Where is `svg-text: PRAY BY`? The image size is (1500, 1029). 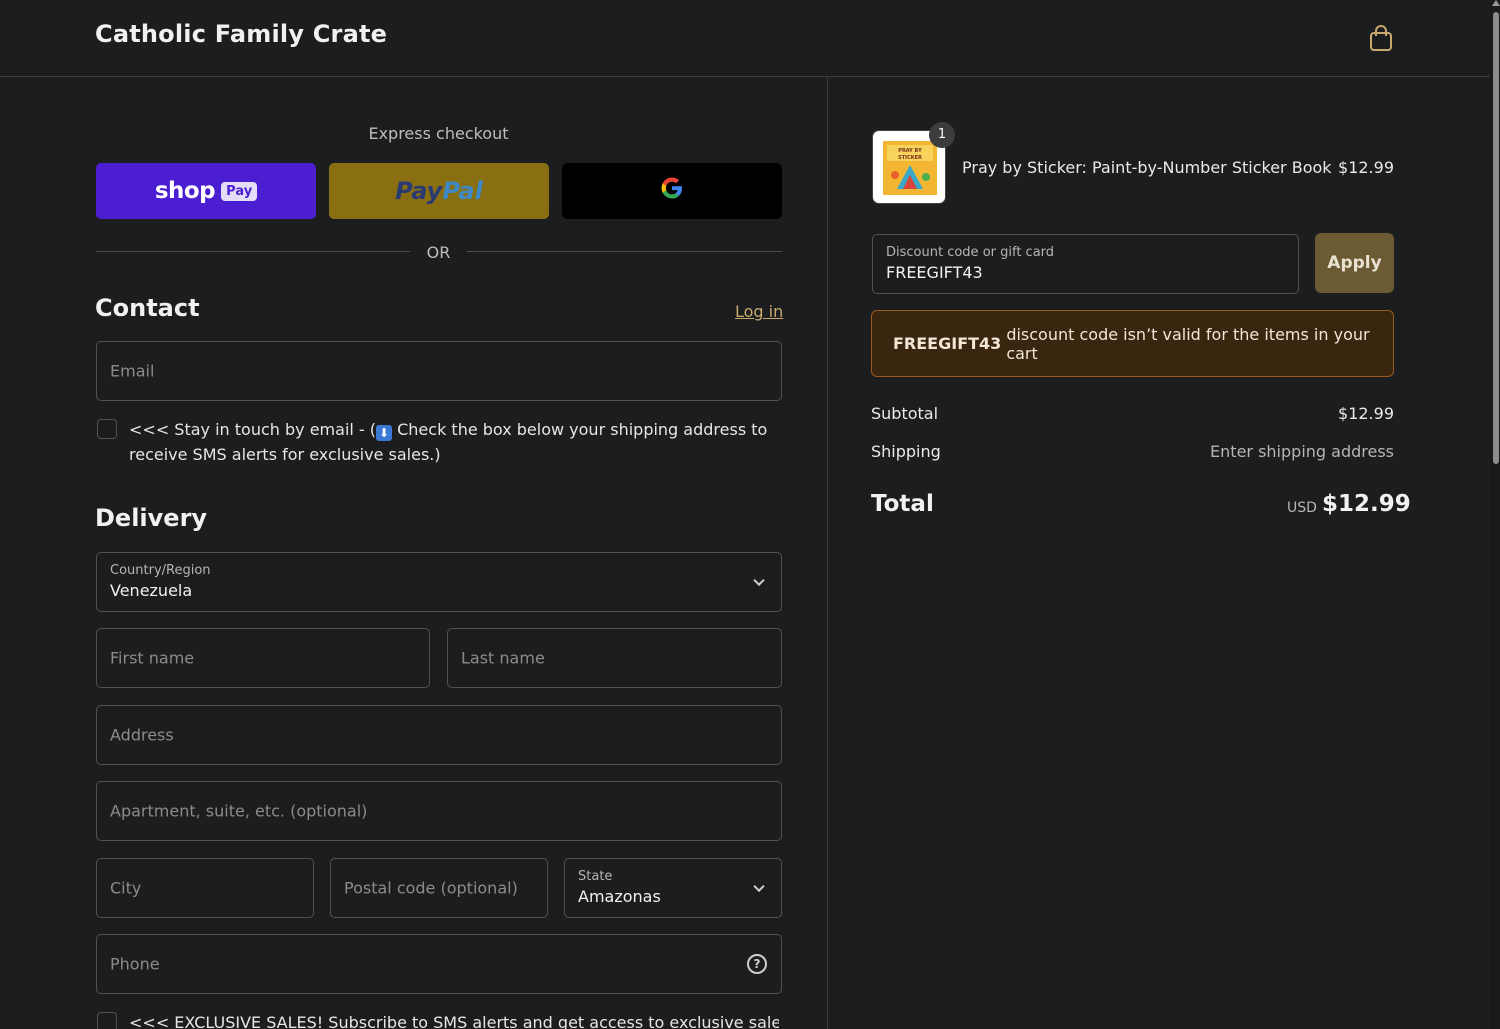
svg-text: PRAY BY is located at coordinates (910, 151).